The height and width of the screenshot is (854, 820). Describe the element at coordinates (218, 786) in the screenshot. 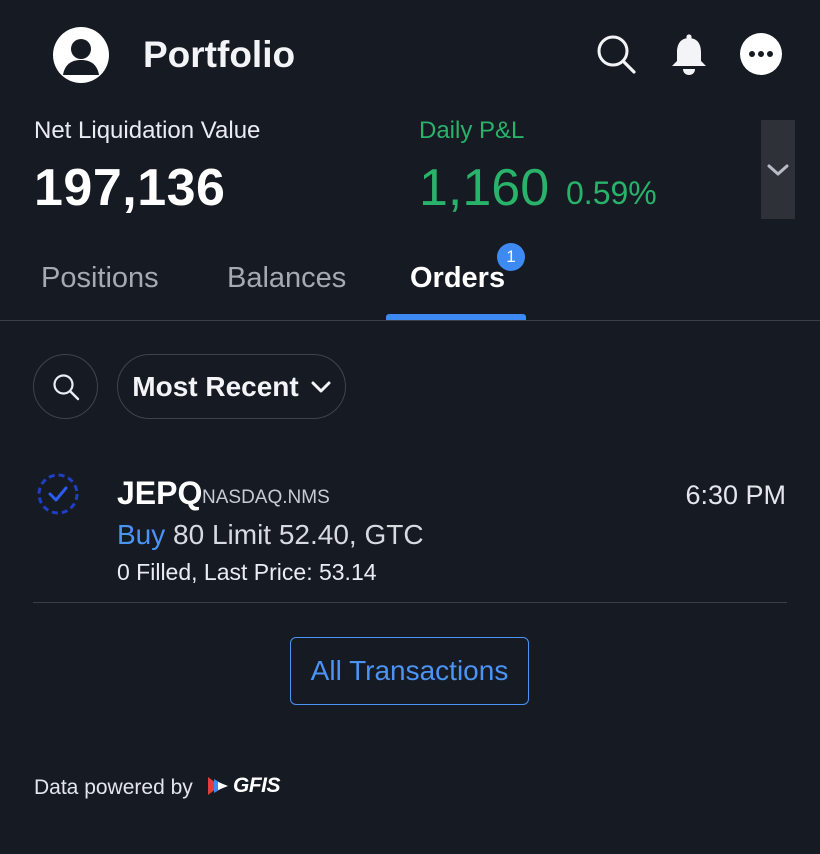

I see `gfis-logo-mark` at that location.